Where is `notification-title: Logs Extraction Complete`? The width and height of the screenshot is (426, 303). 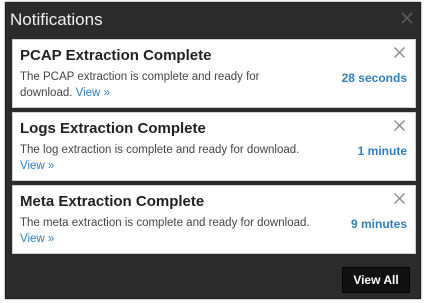 notification-title: Logs Extraction Complete is located at coordinates (113, 128).